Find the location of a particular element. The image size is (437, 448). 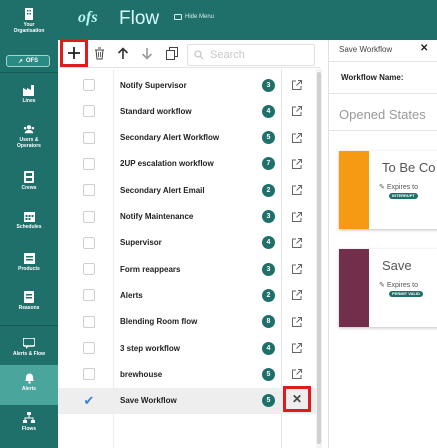

table-row: brewhouse 5 is located at coordinates (189, 374).